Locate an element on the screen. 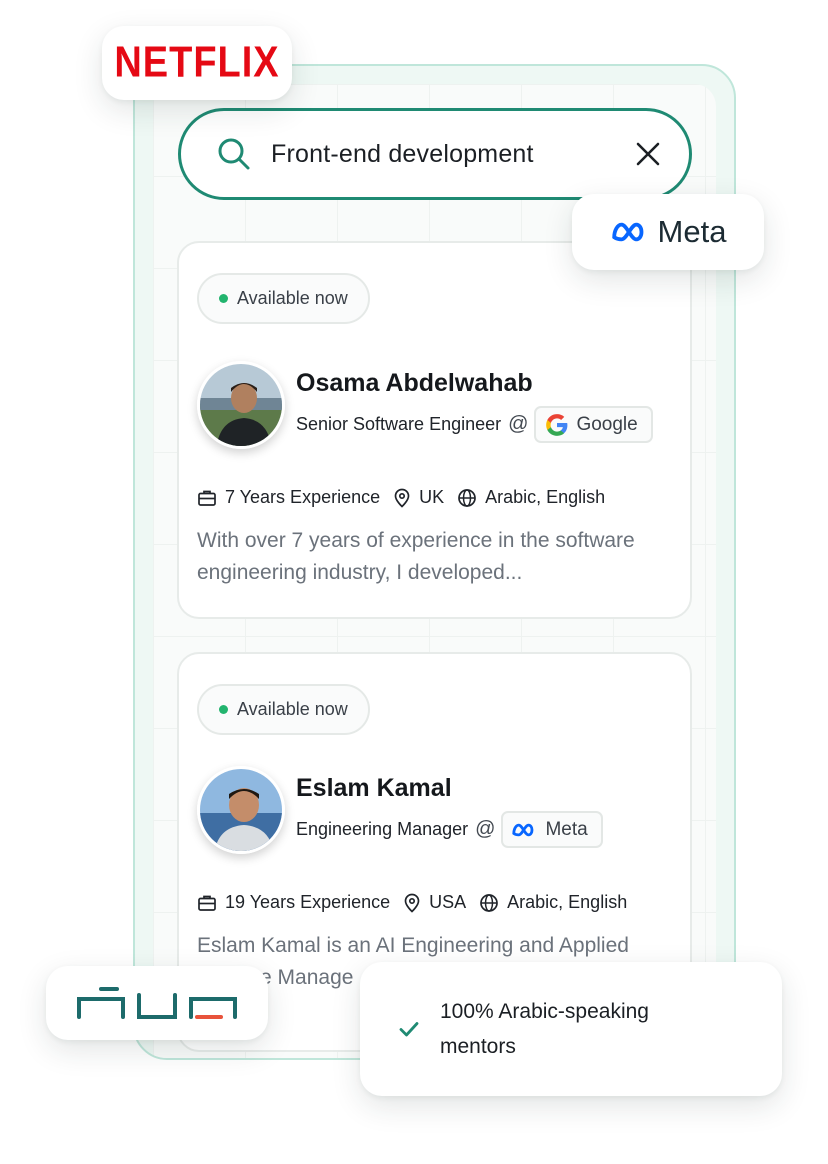 This screenshot has width=828, height=1164. netflix-logo: NETFLIX is located at coordinates (197, 62).